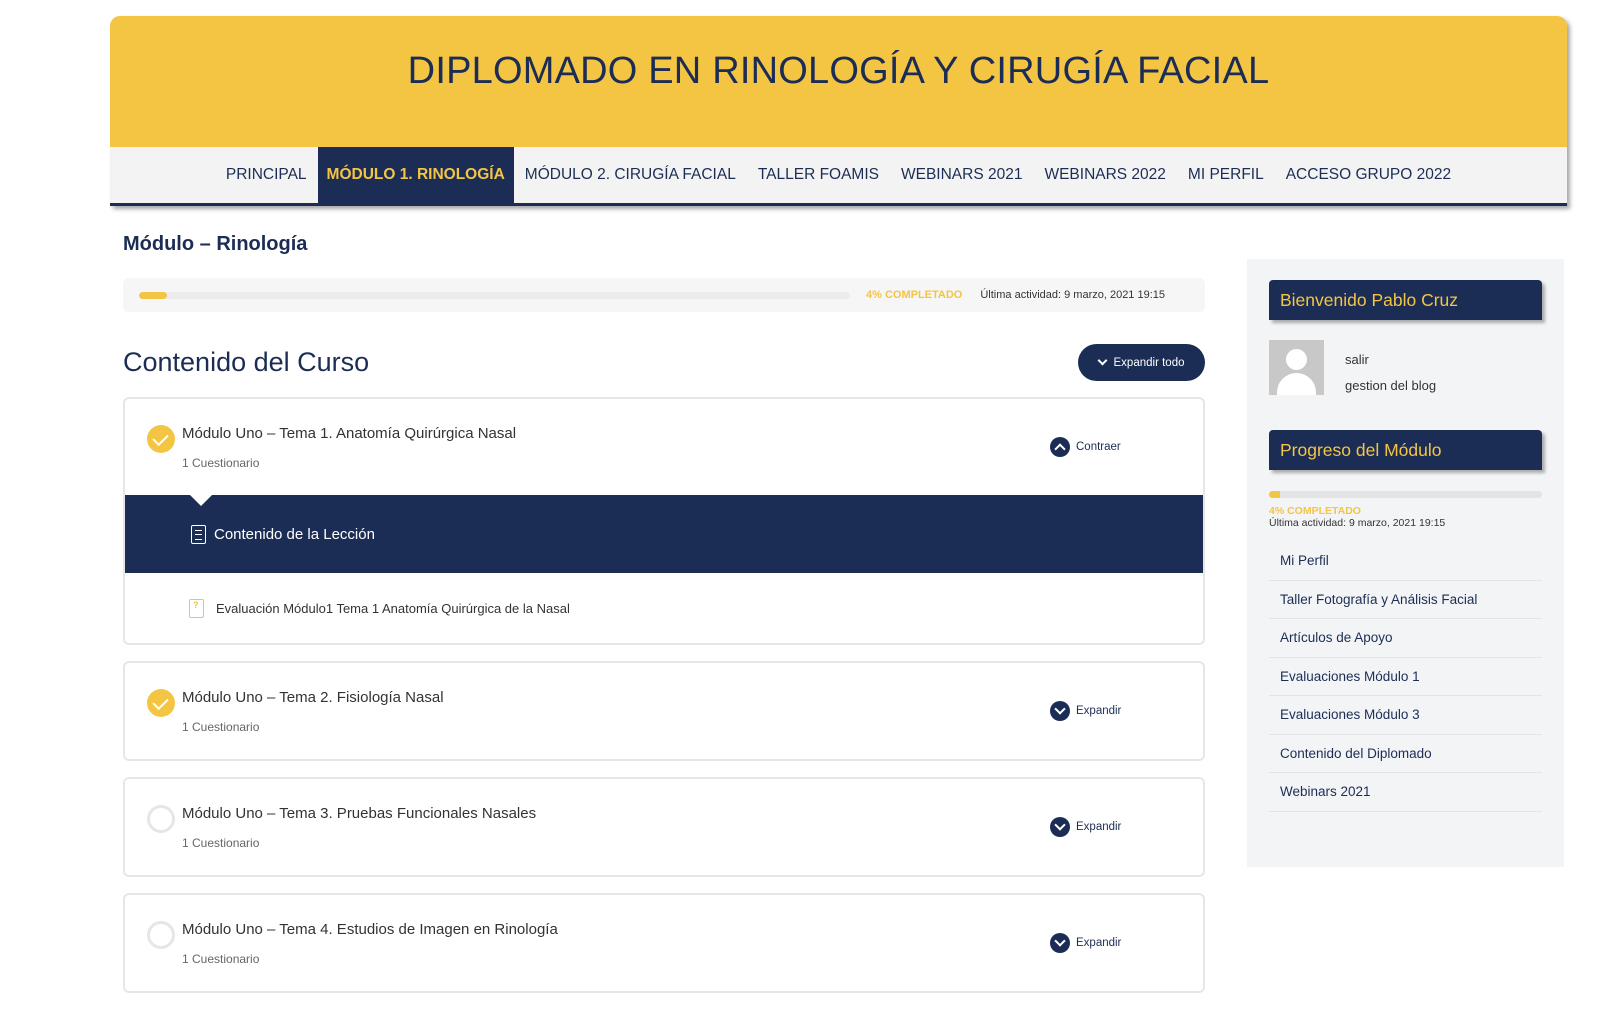 The height and width of the screenshot is (1016, 1600). I want to click on sidebar-item-contenido-diplomado: Contenido del Diplomado, so click(1405, 754).